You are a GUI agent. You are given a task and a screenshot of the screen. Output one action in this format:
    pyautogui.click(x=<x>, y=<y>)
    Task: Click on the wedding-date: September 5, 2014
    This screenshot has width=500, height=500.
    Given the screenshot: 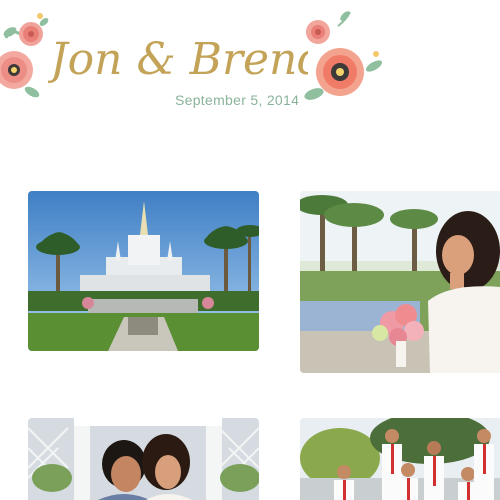 What is the action you would take?
    pyautogui.click(x=237, y=100)
    